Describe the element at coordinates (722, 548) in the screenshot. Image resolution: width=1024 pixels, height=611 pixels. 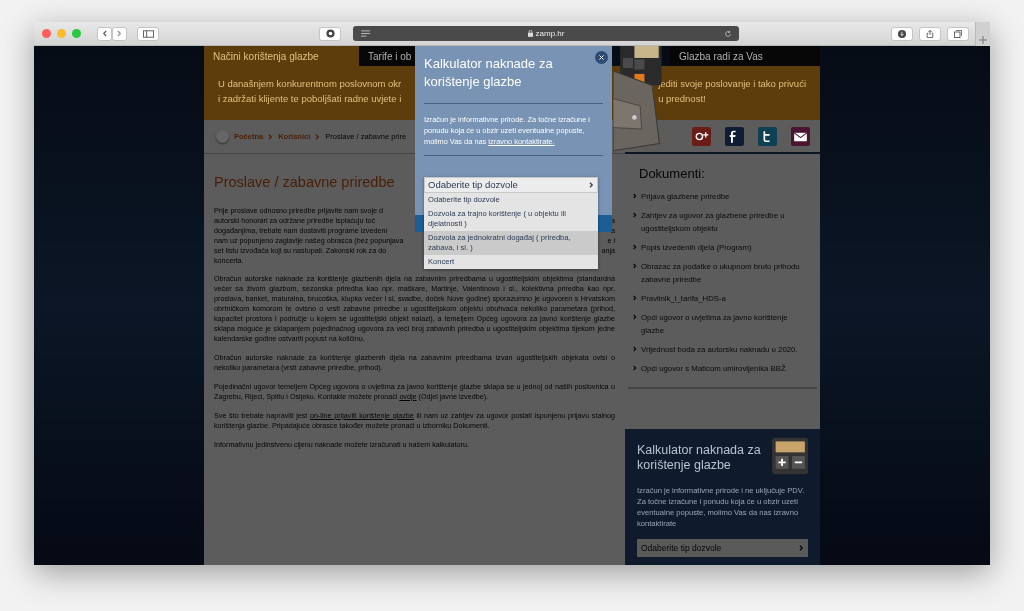
I see `calculator-widget-select: Odaberite tip dozvole` at that location.